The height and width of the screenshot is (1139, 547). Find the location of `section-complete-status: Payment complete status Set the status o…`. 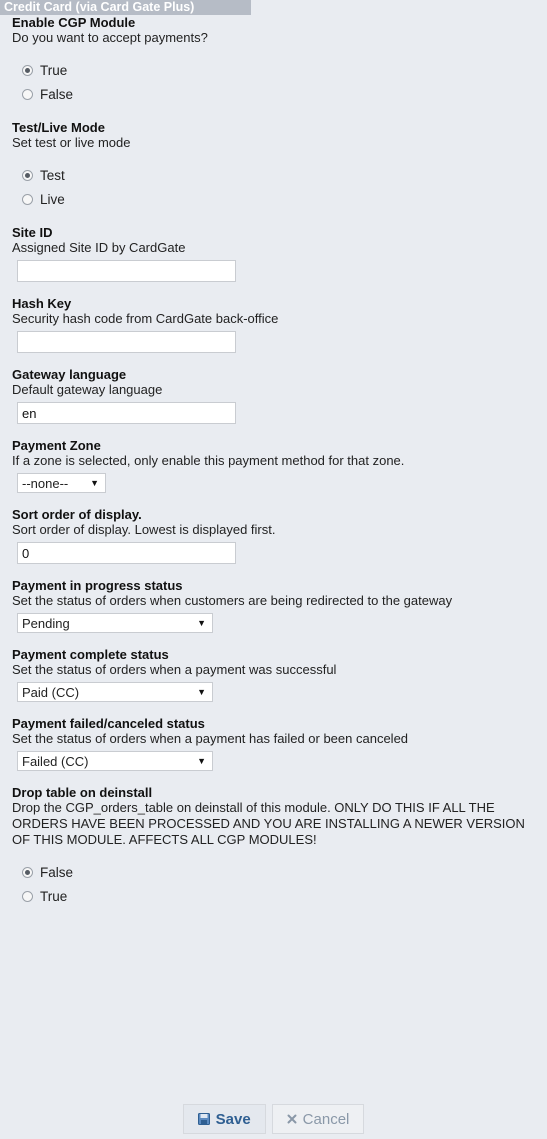

section-complete-status: Payment complete status Set the status o… is located at coordinates (277, 674).